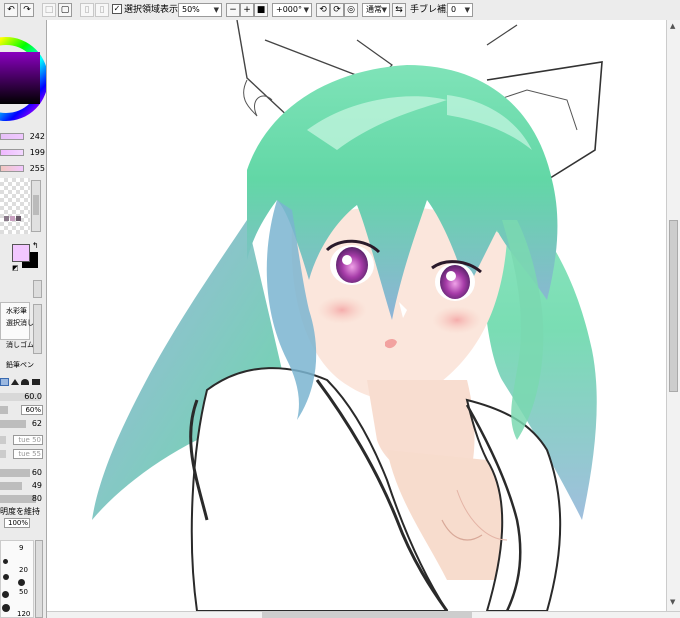  I want to click on reset-icon: ■, so click(261, 10).